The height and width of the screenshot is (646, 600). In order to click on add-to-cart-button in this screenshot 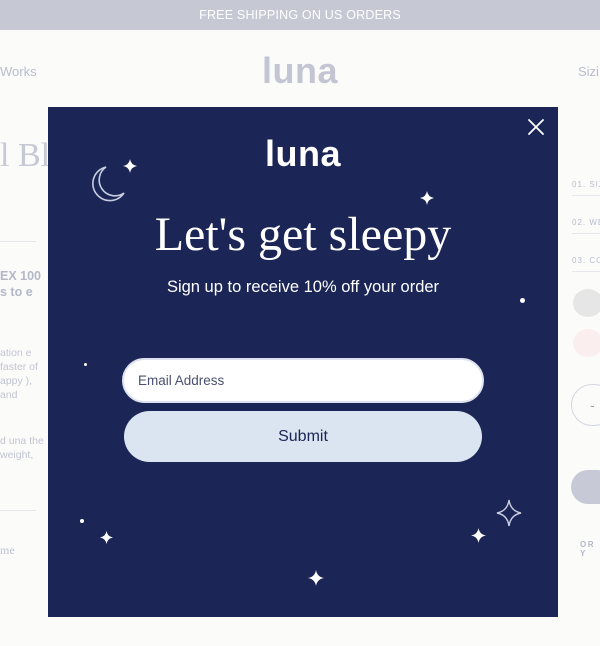, I will do `click(585, 487)`.